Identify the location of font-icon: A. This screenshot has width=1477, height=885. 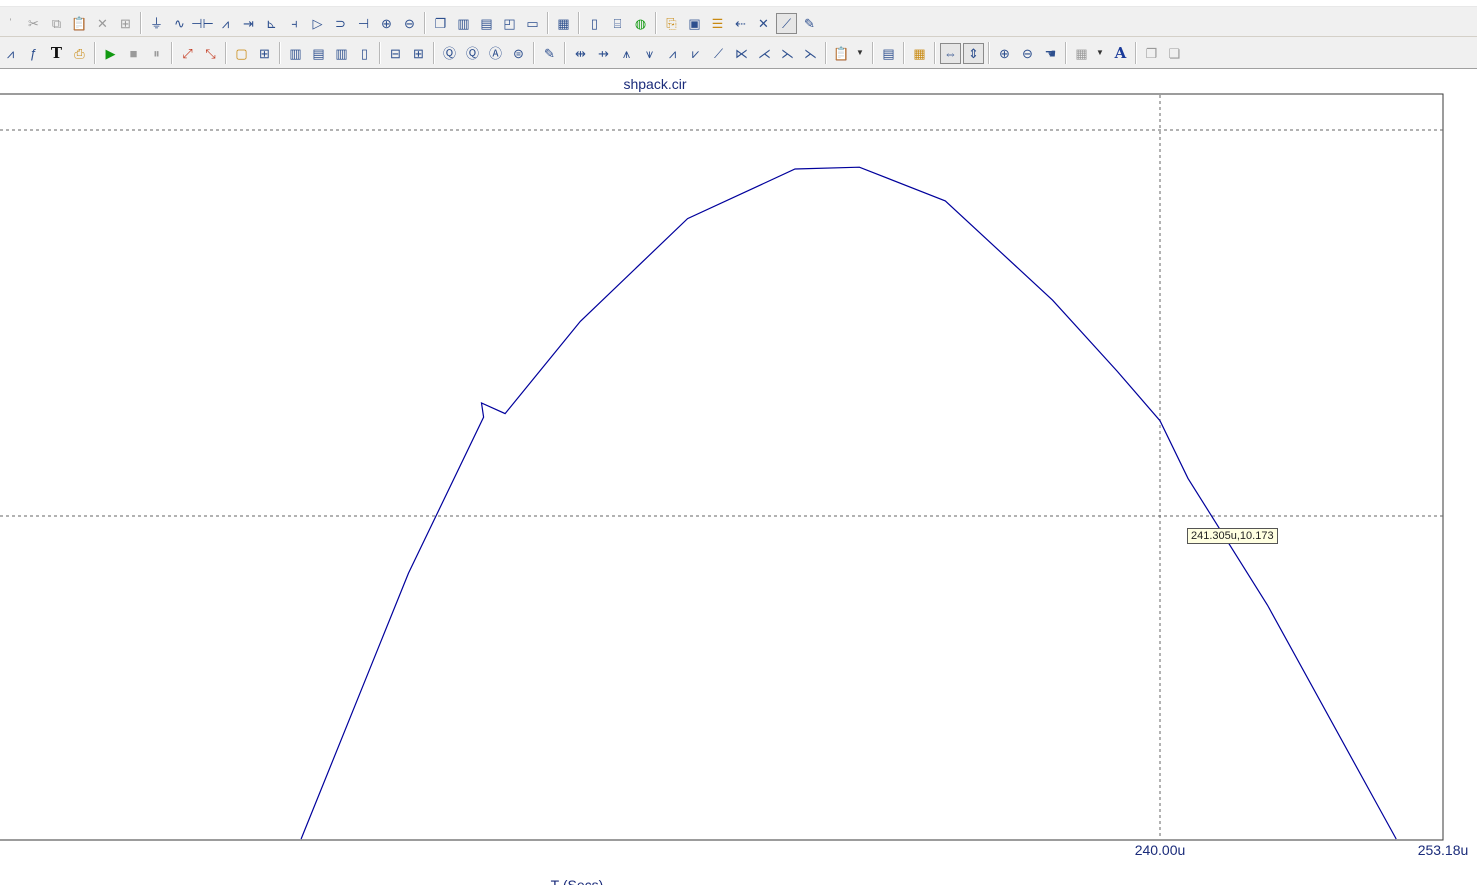
(1120, 53).